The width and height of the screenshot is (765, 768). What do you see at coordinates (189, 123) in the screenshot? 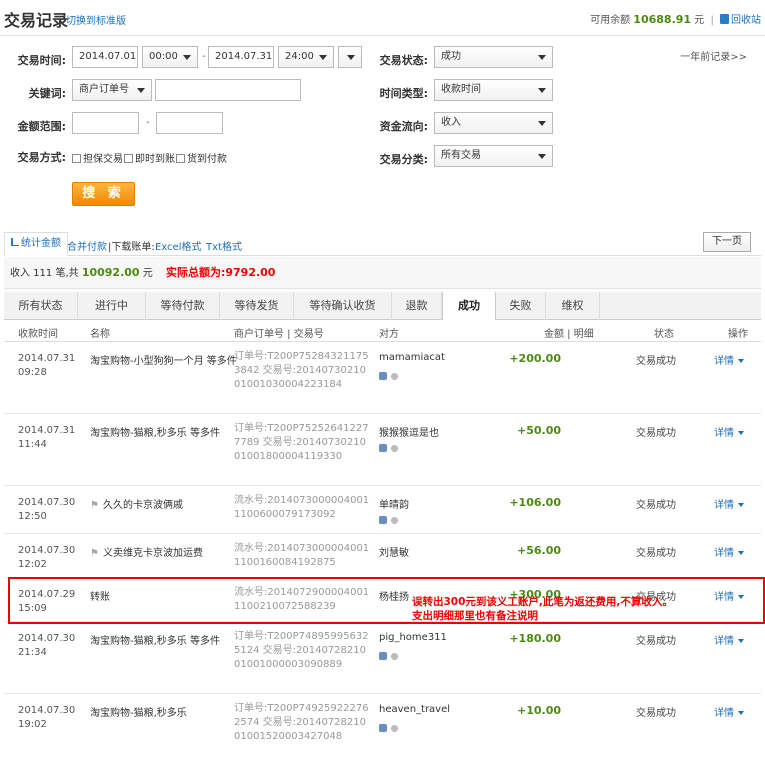
I see `amount-to-input` at bounding box center [189, 123].